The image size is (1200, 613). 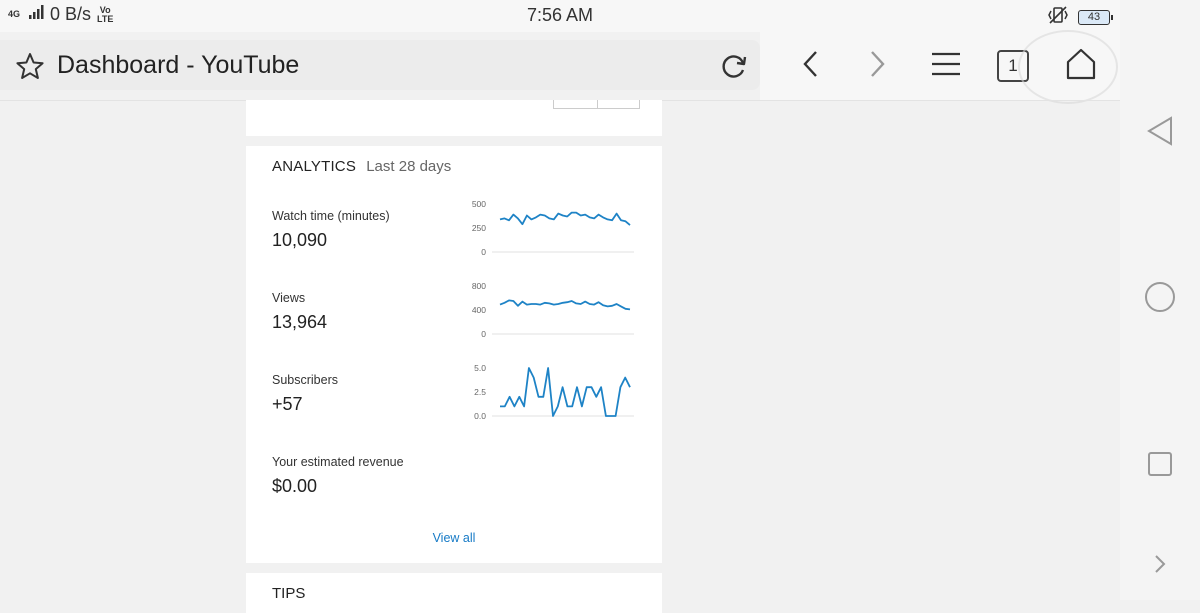 I want to click on tick-label: 250, so click(x=479, y=228).